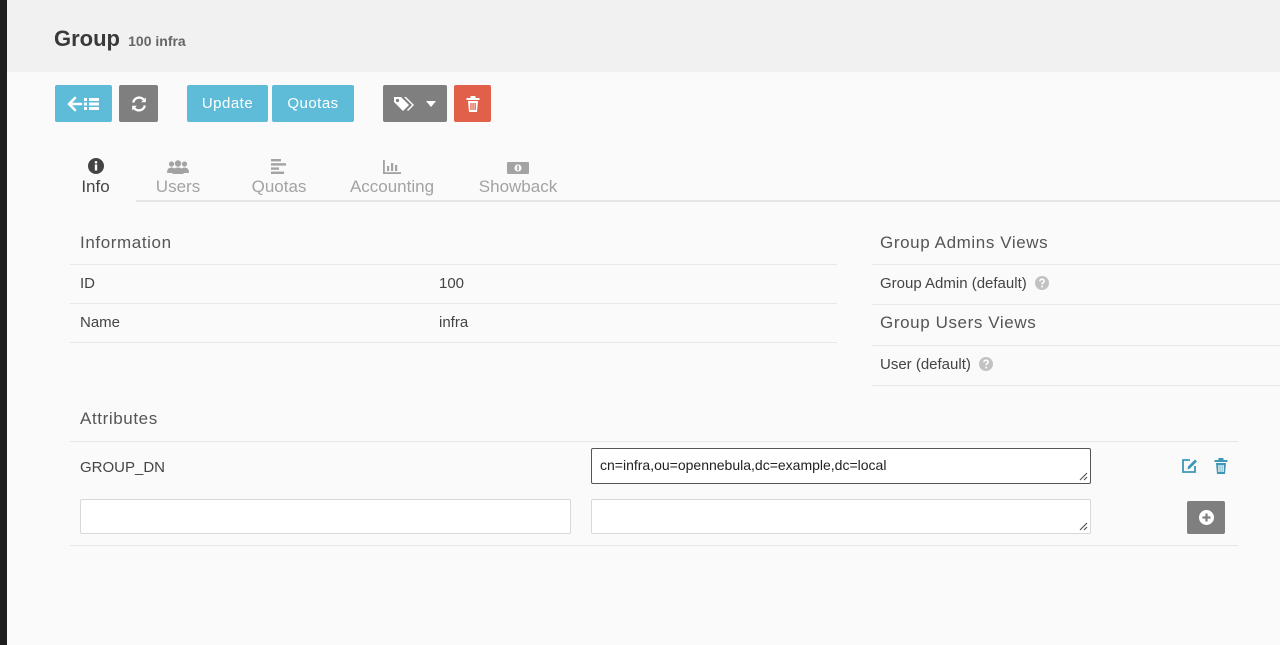  What do you see at coordinates (119, 418) in the screenshot?
I see `attributes-title: Attributes` at bounding box center [119, 418].